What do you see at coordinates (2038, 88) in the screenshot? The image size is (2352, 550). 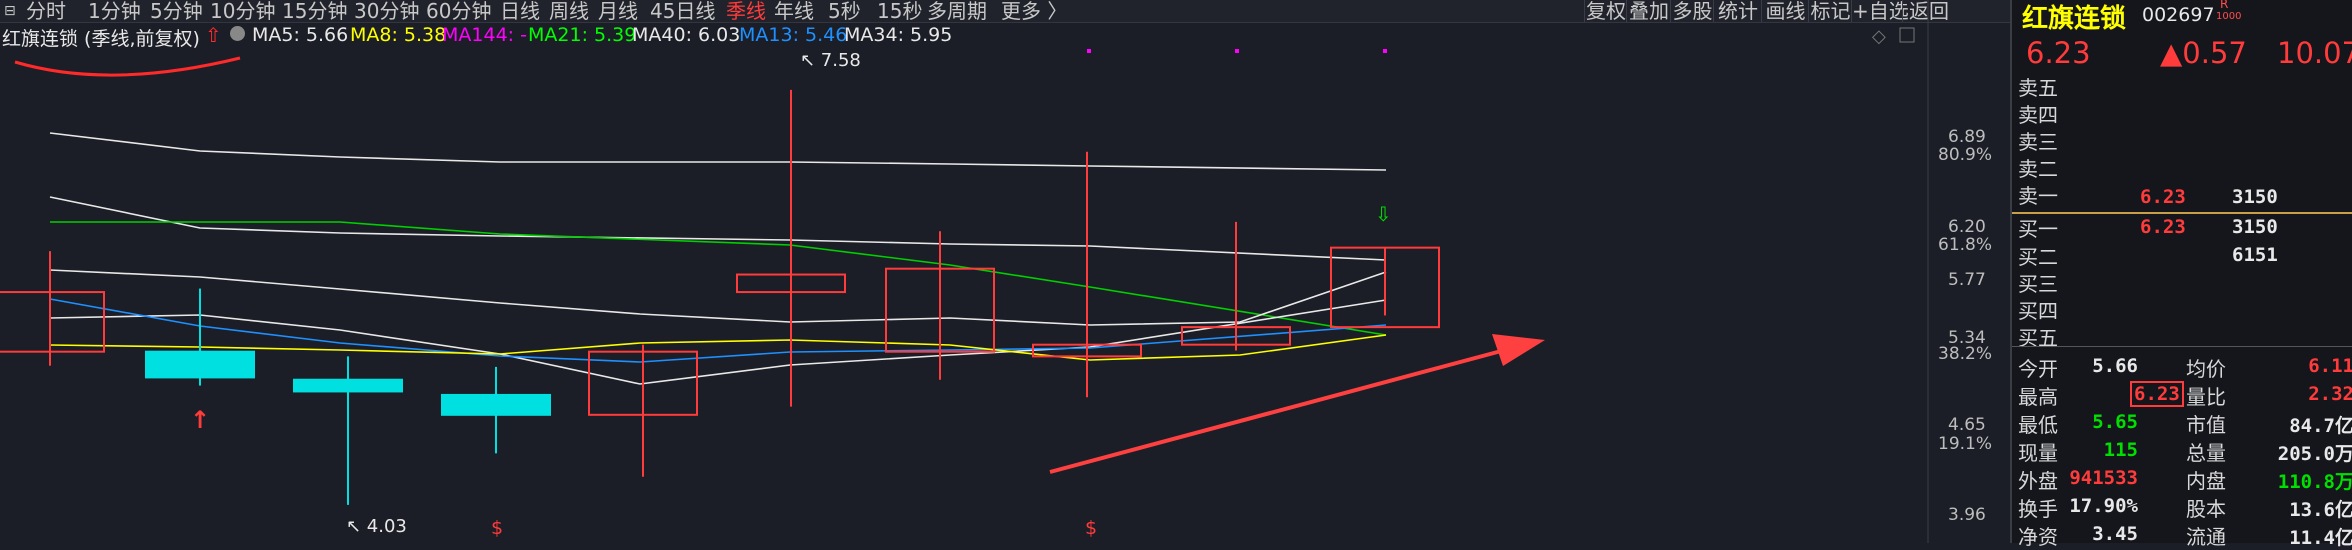 I see `sell-level-label: 卖五` at bounding box center [2038, 88].